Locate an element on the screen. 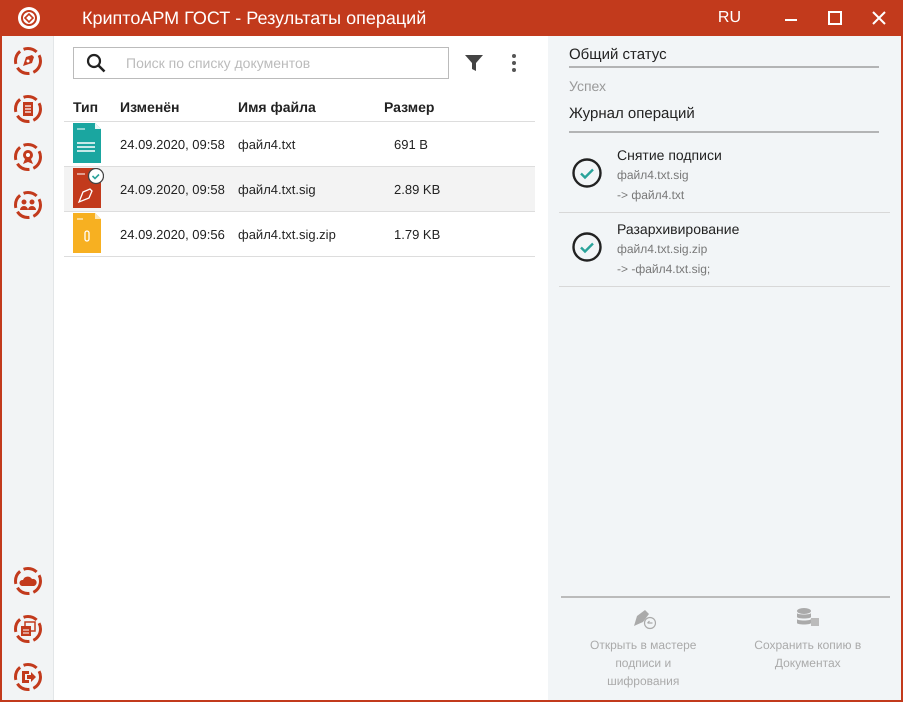 This screenshot has height=702, width=903. column-header: Тип is located at coordinates (86, 107).